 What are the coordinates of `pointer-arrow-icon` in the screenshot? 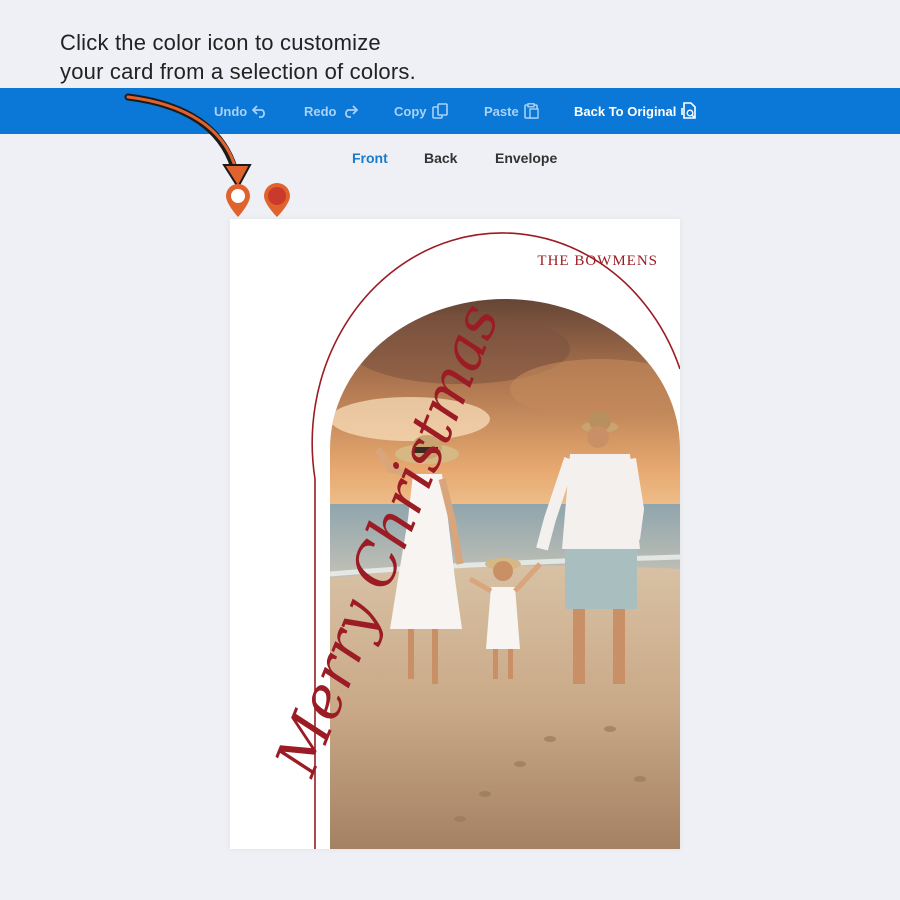 It's located at (188, 141).